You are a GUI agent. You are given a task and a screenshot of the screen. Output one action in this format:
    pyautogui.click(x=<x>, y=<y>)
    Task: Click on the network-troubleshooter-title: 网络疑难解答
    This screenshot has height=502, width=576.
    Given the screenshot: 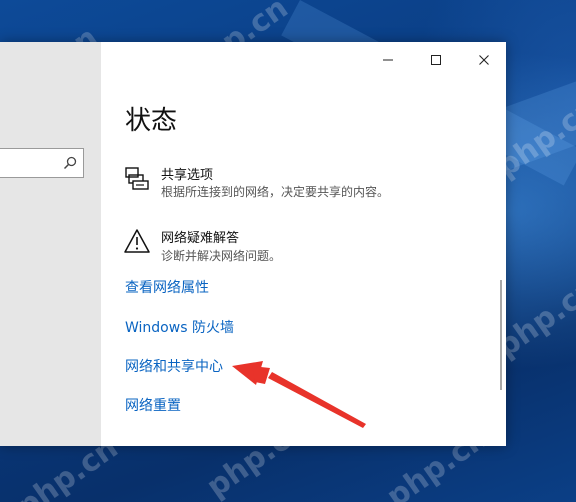 What is the action you would take?
    pyautogui.click(x=200, y=236)
    